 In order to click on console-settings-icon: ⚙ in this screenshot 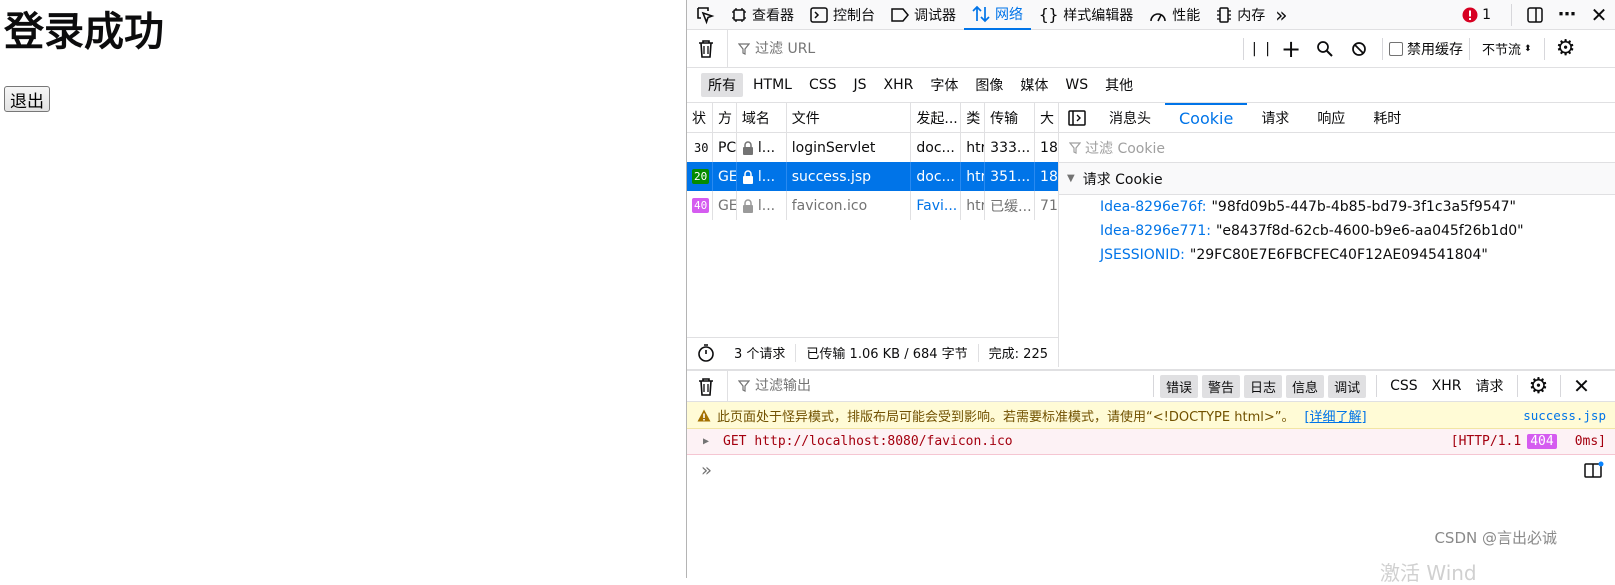, I will do `click(1539, 386)`.